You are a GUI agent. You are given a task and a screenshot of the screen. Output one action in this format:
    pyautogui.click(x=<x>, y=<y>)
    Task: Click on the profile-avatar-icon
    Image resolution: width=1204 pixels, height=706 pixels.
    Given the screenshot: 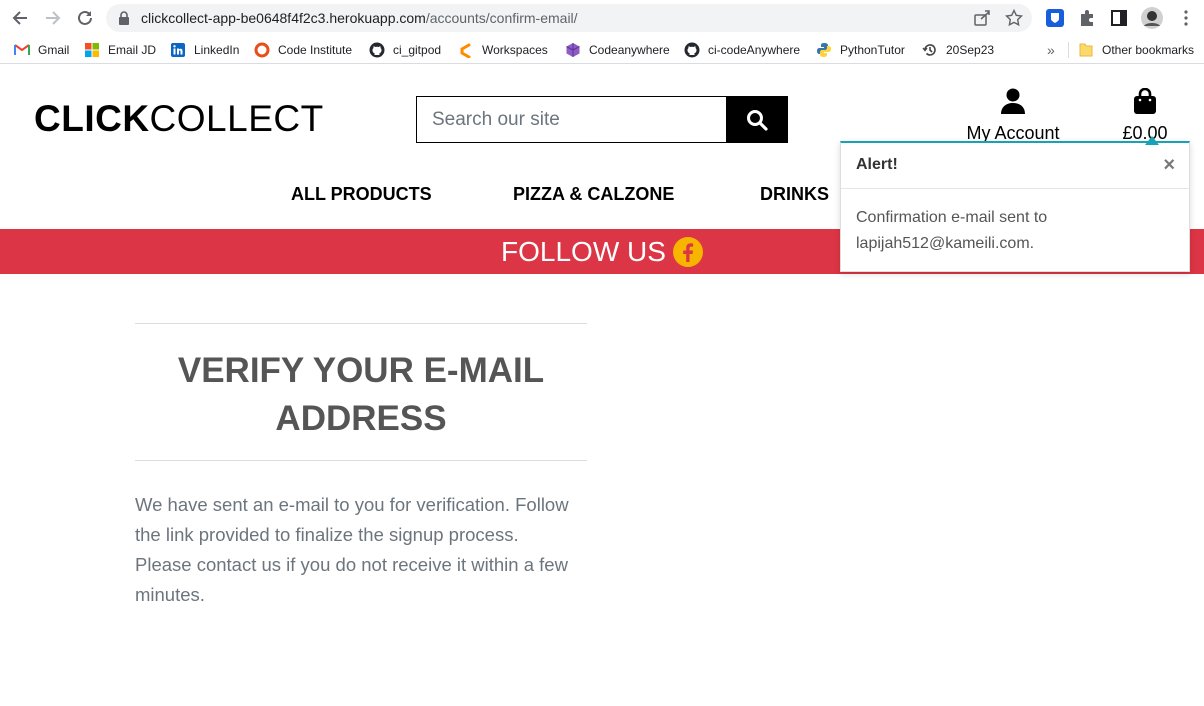 What is the action you would take?
    pyautogui.click(x=1152, y=18)
    